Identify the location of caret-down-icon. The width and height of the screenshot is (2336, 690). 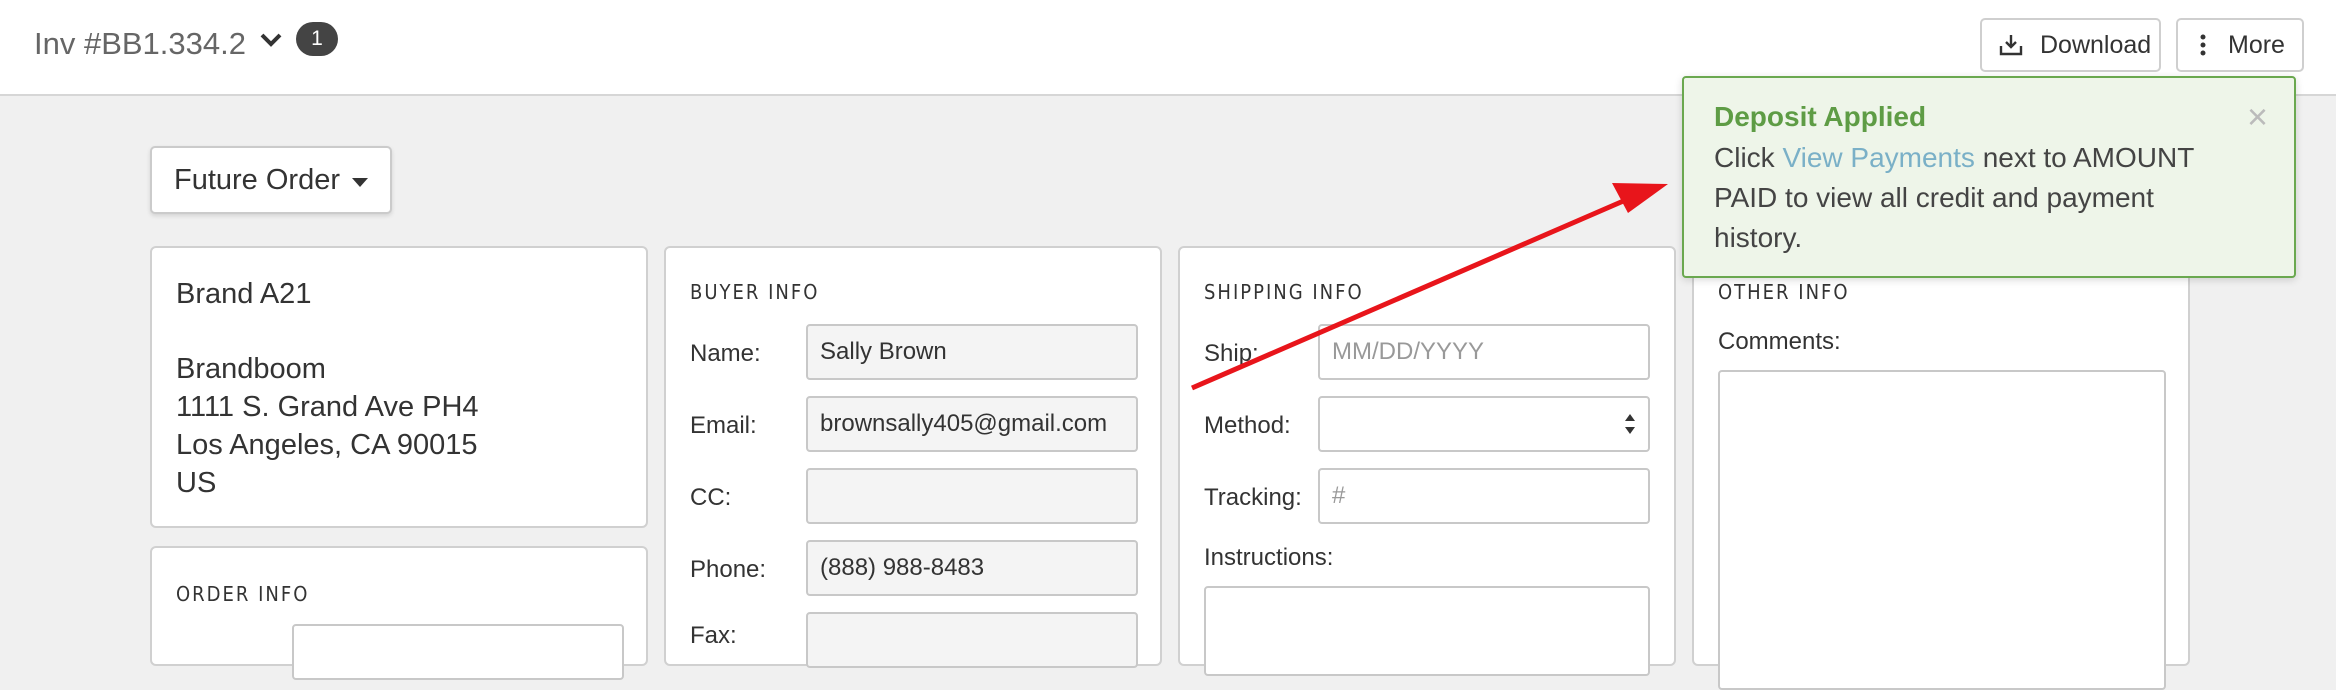
(360, 182).